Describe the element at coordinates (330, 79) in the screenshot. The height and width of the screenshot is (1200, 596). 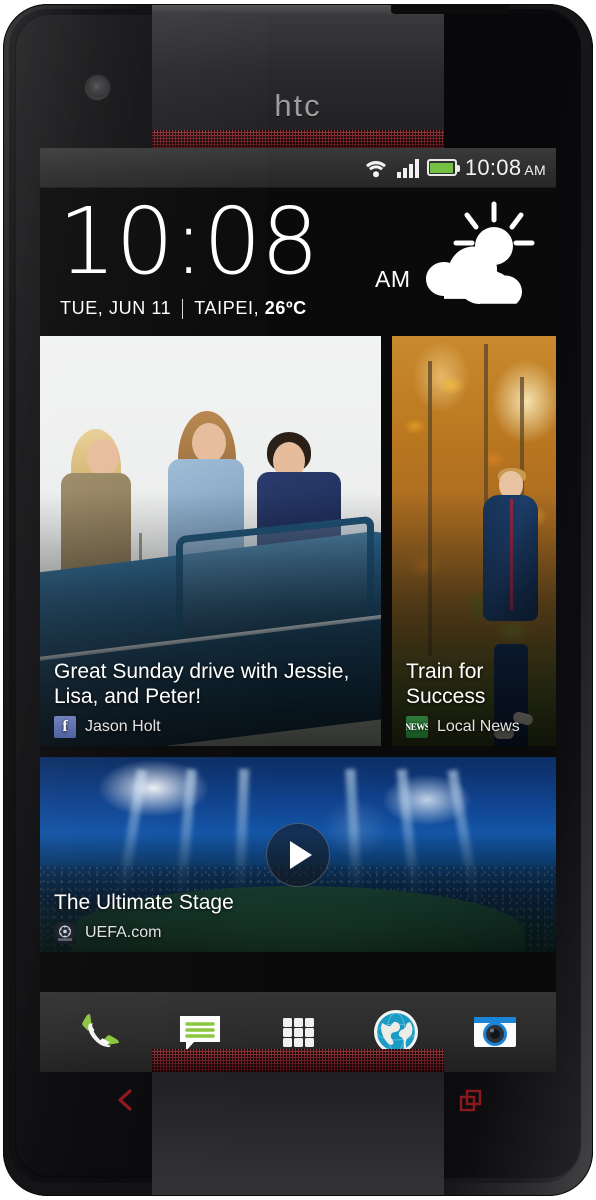
I see `earpiece-speaker-module` at that location.